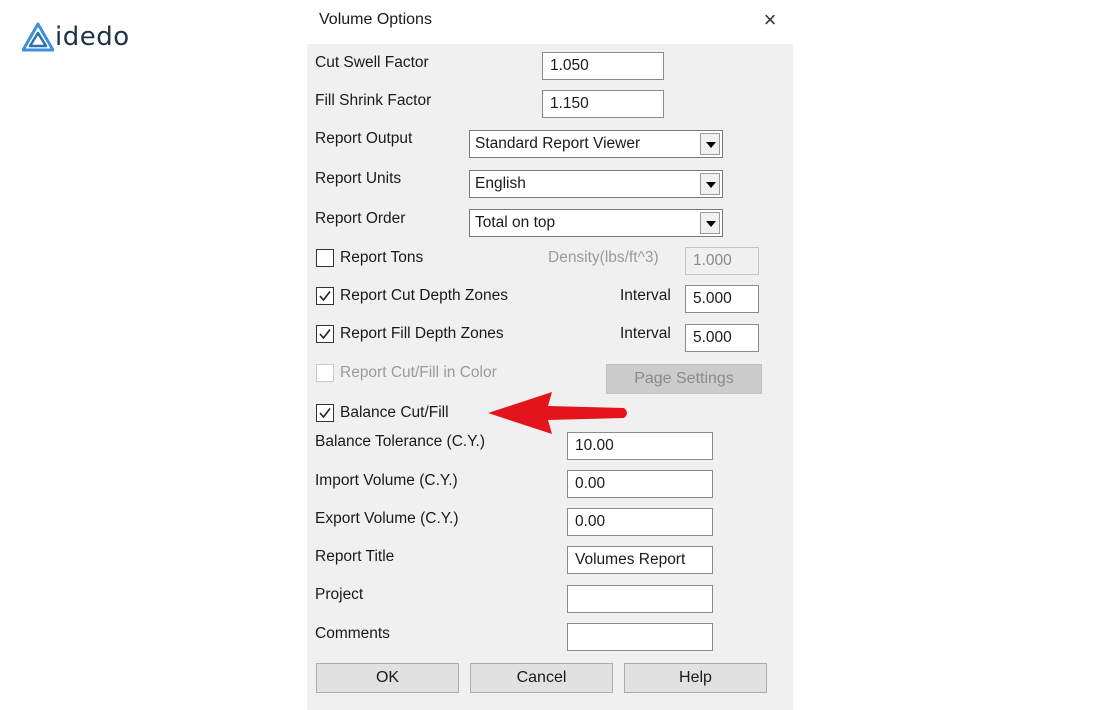 The width and height of the screenshot is (1100, 710). I want to click on cut-swell-factor-input: 1.050, so click(603, 66).